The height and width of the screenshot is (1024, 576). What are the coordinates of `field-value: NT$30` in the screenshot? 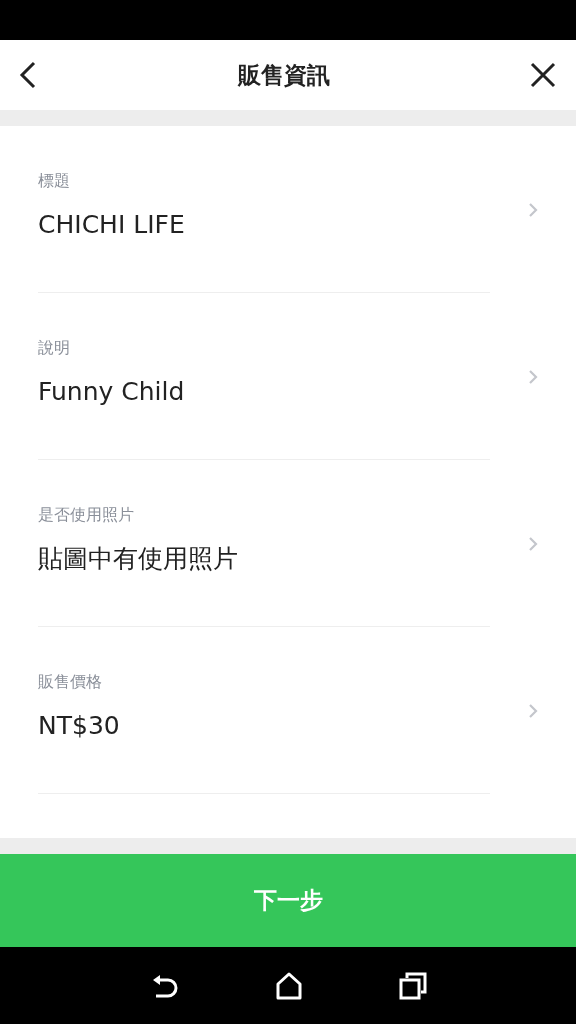 It's located at (79, 726).